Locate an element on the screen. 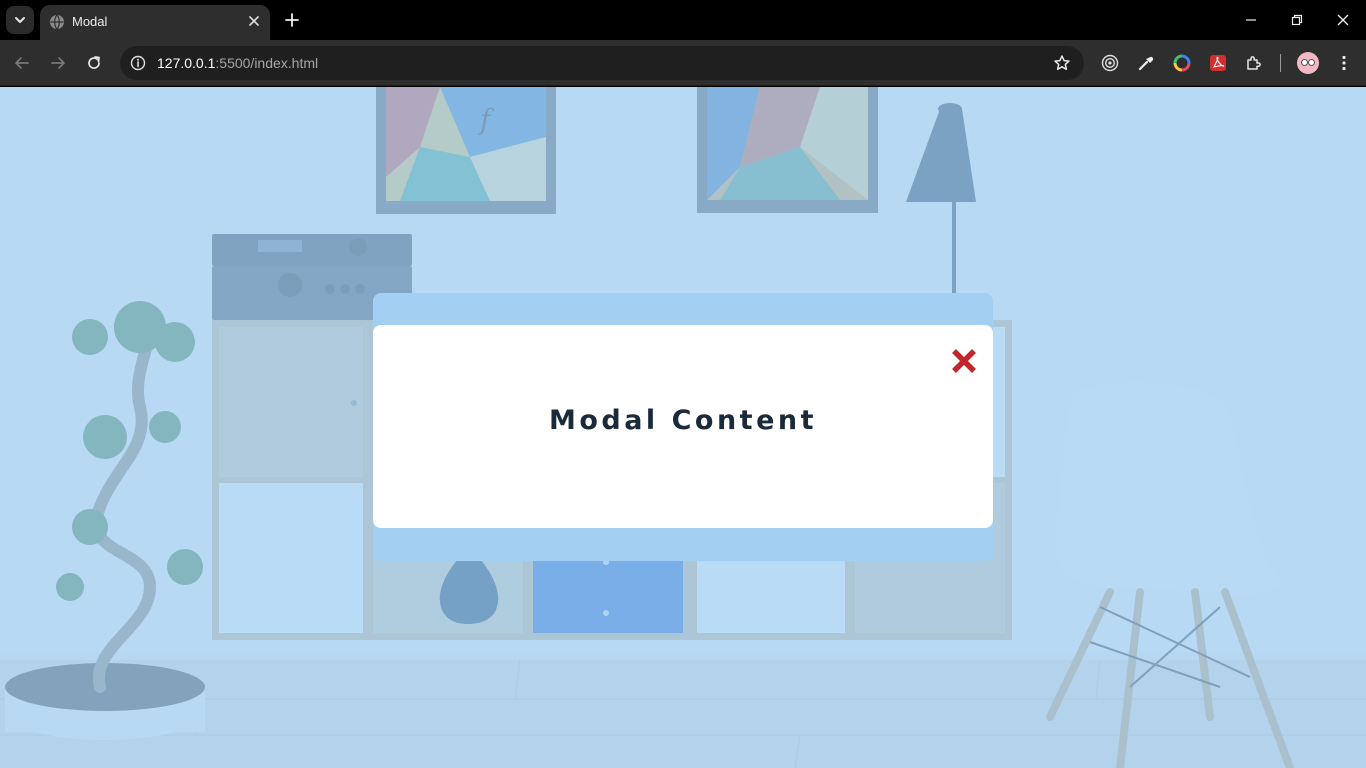 This screenshot has height=768, width=1366. restore-button is located at coordinates (1297, 20).